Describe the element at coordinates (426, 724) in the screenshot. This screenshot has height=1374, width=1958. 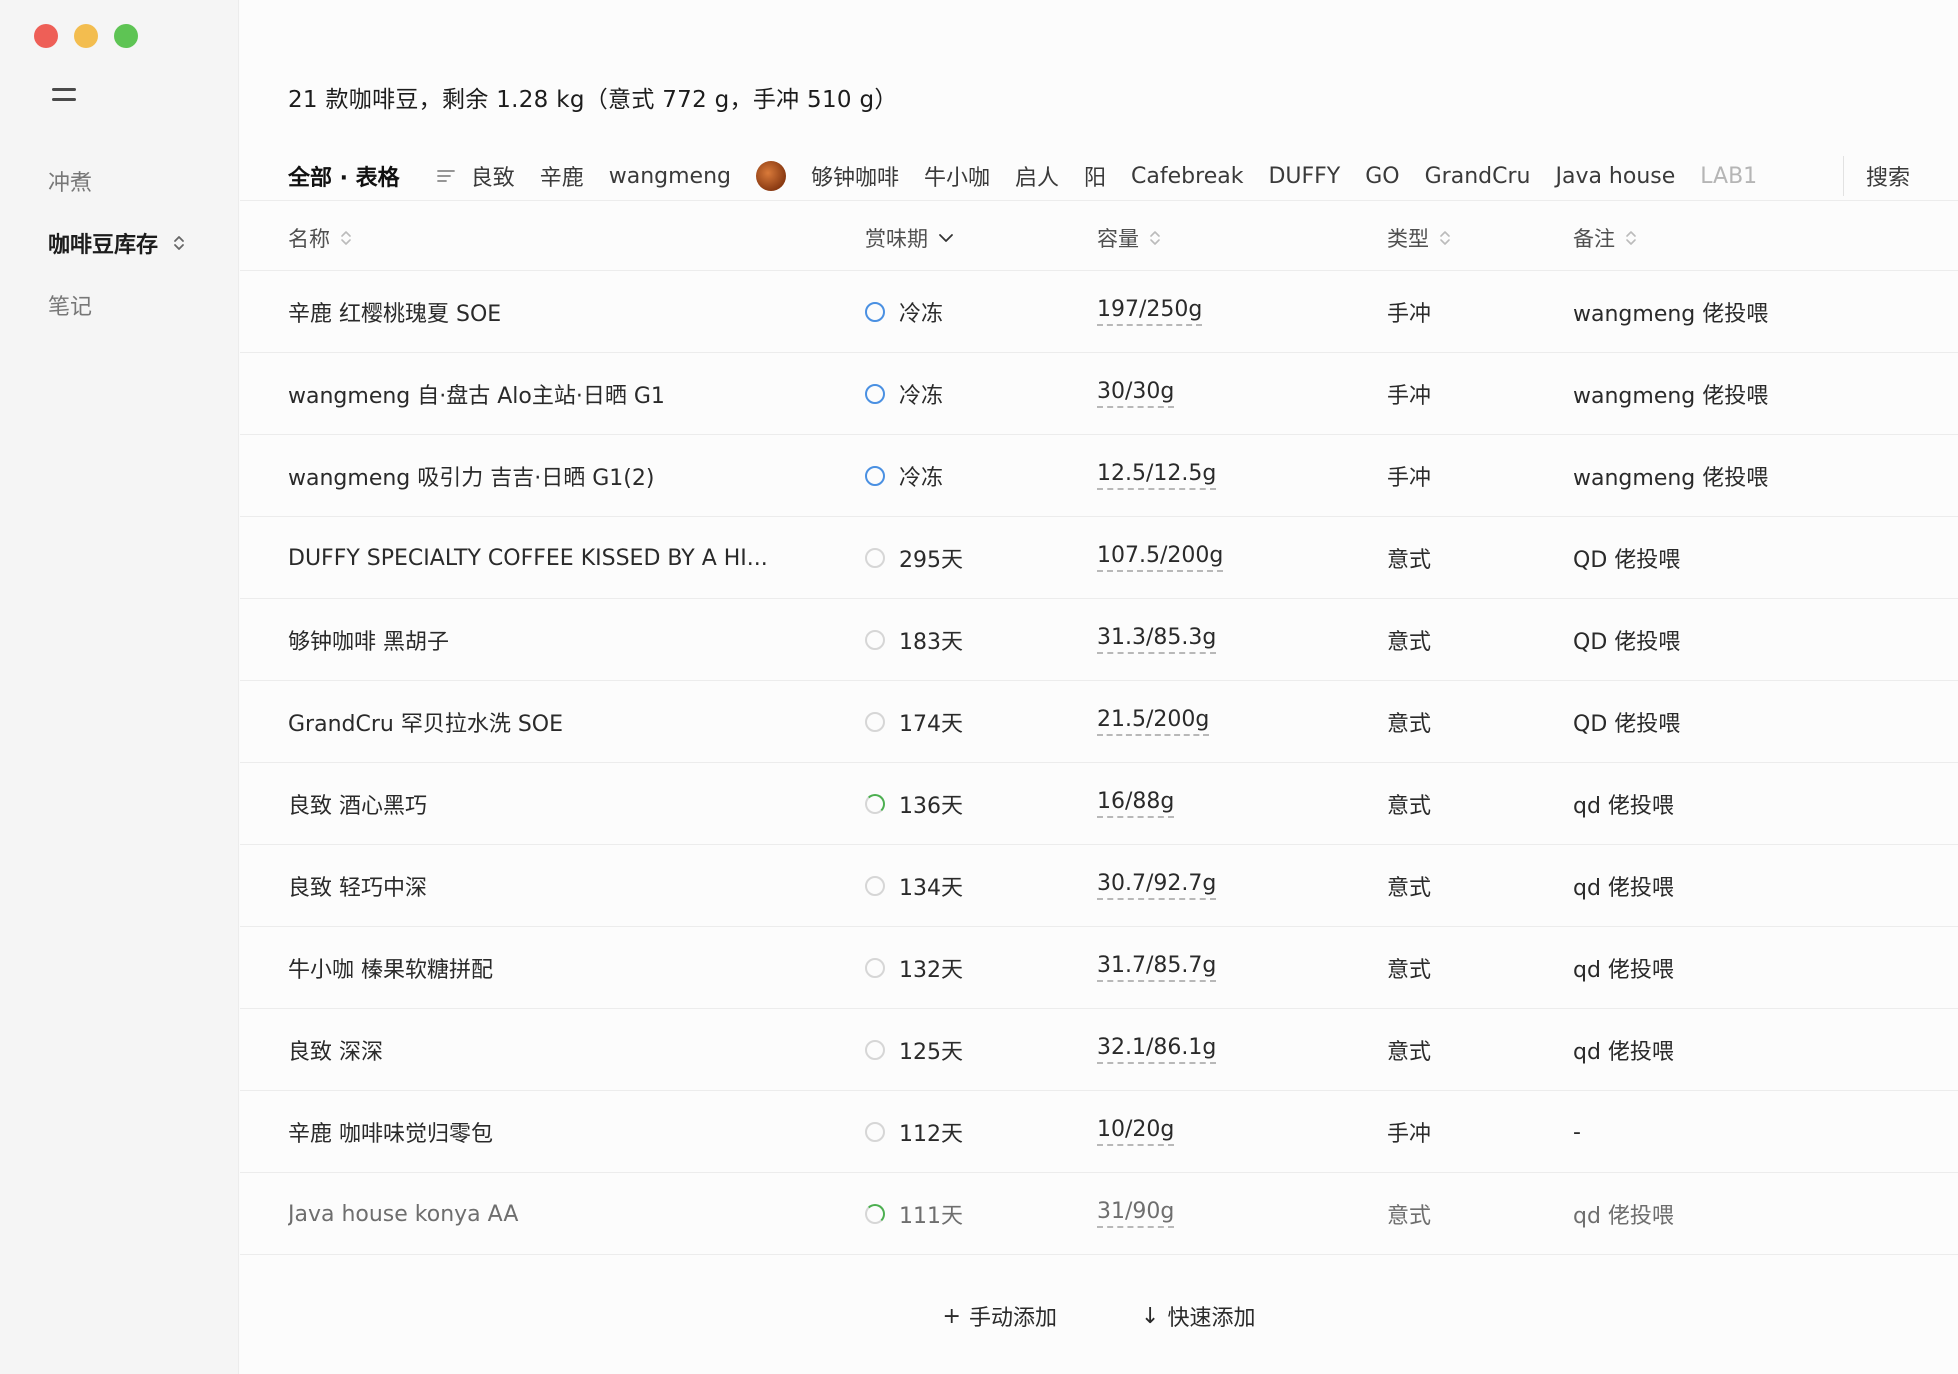
I see `bean-name: GrandCru 罕贝拉水洗 SOE` at that location.